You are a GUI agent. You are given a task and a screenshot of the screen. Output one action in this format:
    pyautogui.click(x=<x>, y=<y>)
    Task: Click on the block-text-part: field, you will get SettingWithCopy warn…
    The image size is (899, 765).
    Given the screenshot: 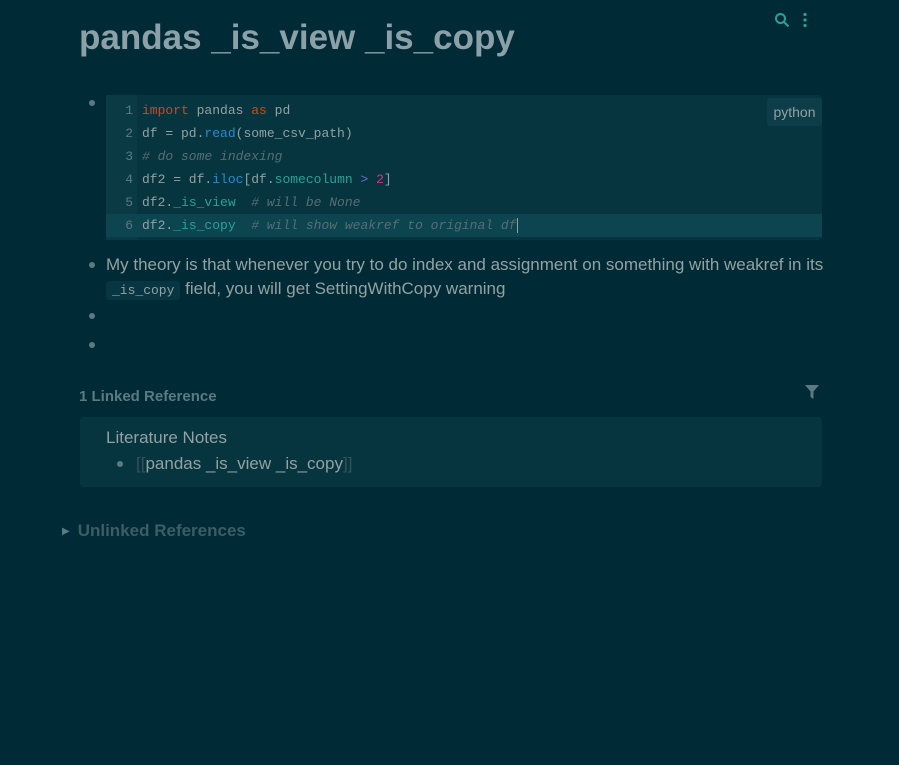 What is the action you would take?
    pyautogui.click(x=343, y=288)
    